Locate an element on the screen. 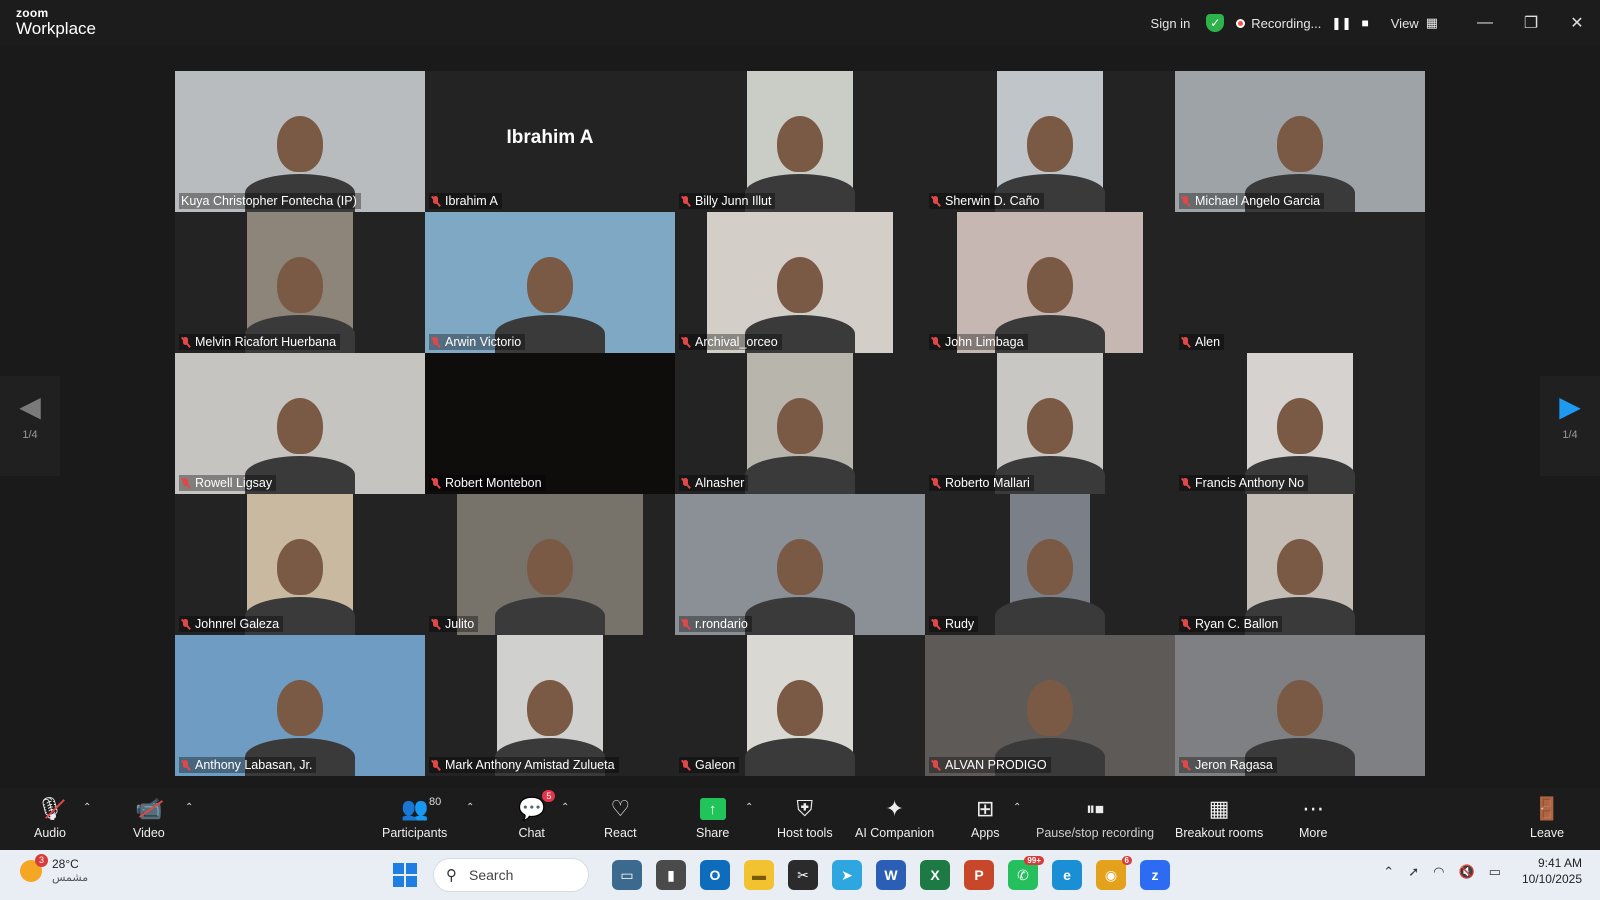 This screenshot has height=900, width=1600. video-options-chevron-icon: ⌃ is located at coordinates (189, 807).